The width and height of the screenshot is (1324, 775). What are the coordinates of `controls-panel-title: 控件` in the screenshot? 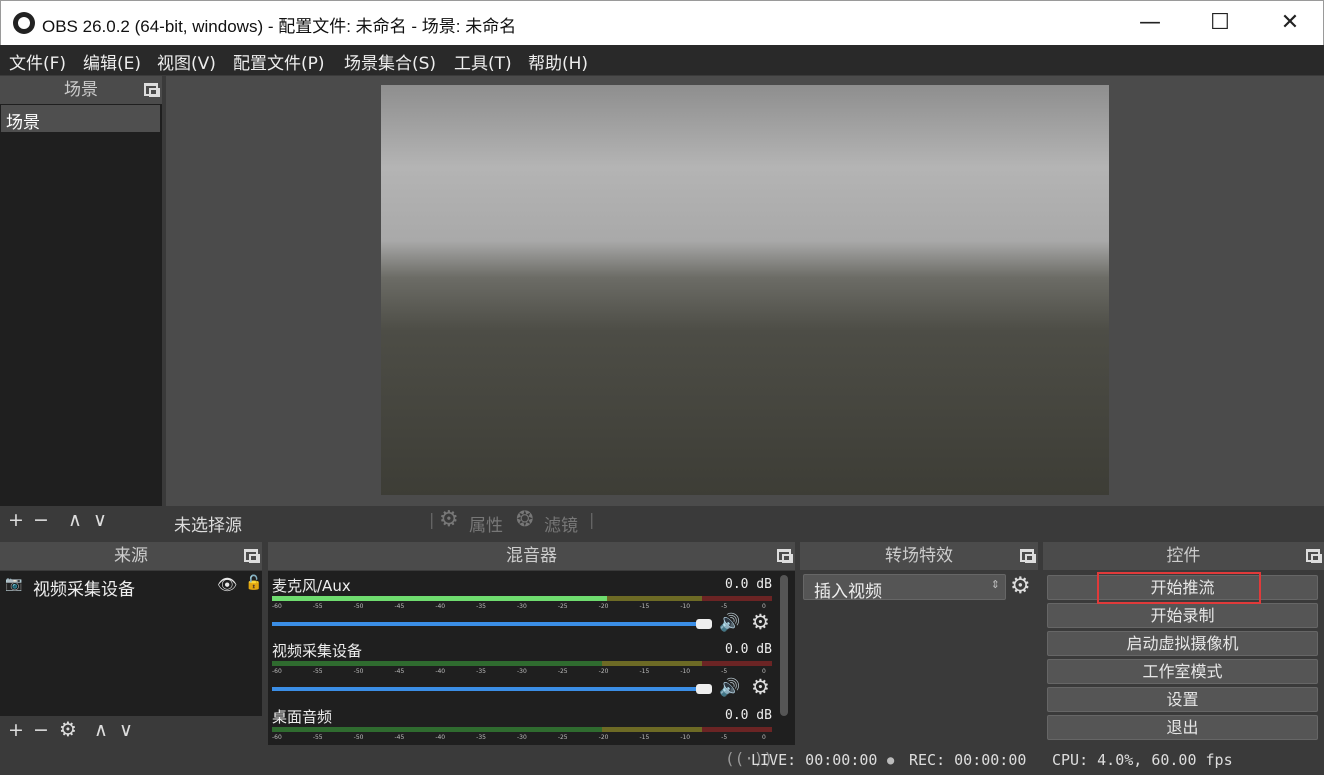 It's located at (1183, 556).